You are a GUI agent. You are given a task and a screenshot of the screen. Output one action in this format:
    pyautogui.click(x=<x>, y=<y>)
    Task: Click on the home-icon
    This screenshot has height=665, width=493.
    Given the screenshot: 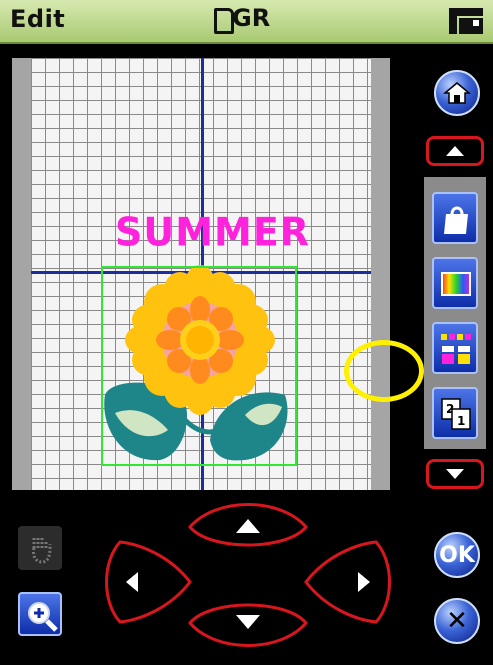 What is the action you would take?
    pyautogui.click(x=457, y=93)
    